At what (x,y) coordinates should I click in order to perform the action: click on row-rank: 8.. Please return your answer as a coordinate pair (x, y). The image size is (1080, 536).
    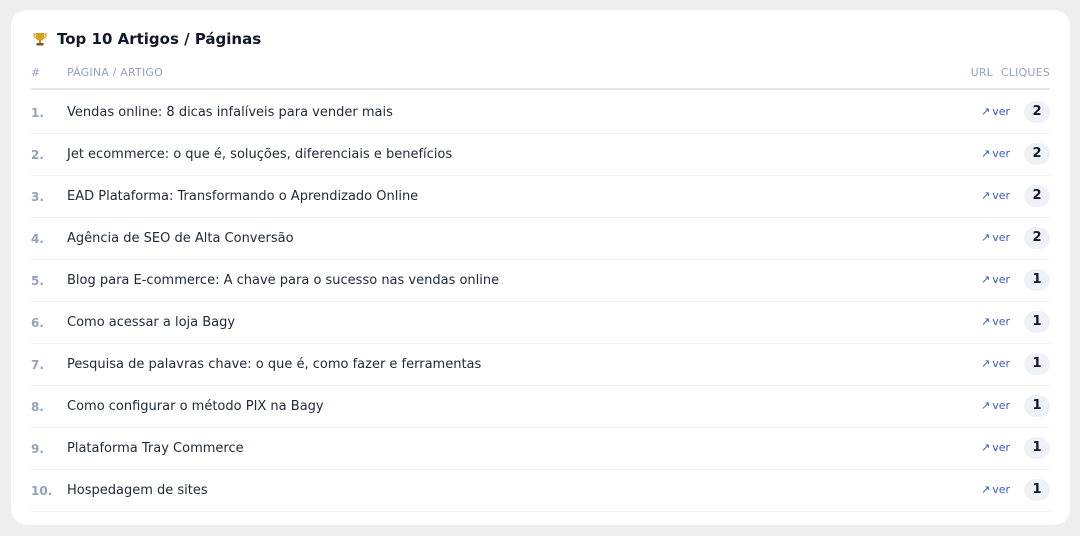
    Looking at the image, I should click on (37, 407).